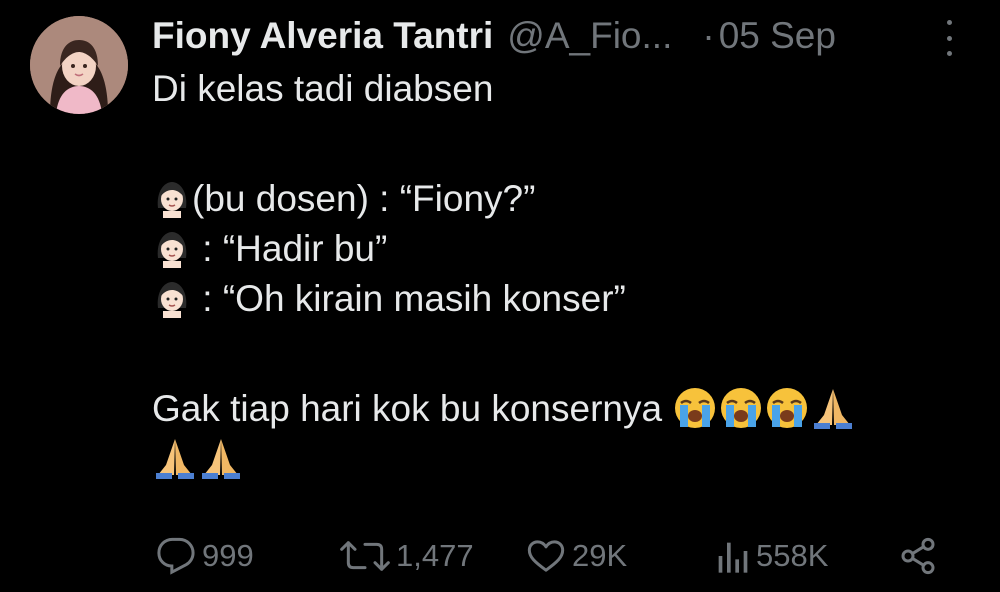 The width and height of the screenshot is (1000, 592). I want to click on tweet-line-3: : “Hadir bu”, so click(562, 249).